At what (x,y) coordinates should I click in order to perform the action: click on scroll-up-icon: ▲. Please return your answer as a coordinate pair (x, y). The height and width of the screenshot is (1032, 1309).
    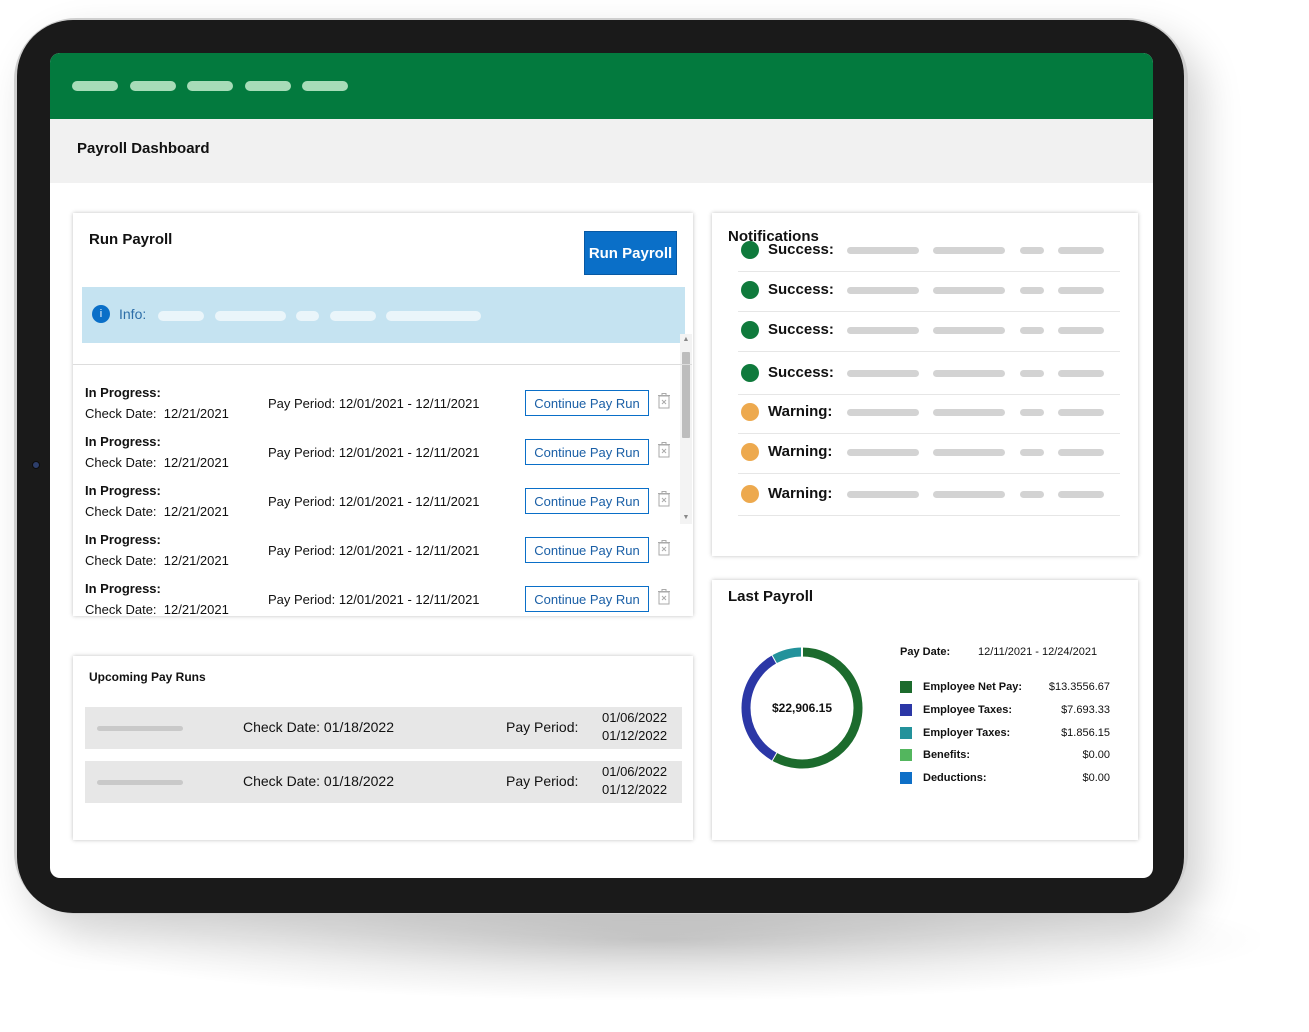
    Looking at the image, I should click on (686, 340).